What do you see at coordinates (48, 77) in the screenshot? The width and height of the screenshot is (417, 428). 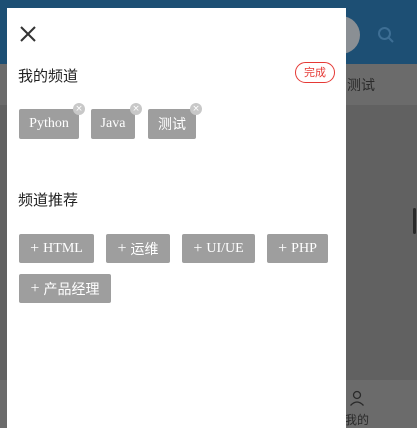 I see `my-channels-title: 我的频道` at bounding box center [48, 77].